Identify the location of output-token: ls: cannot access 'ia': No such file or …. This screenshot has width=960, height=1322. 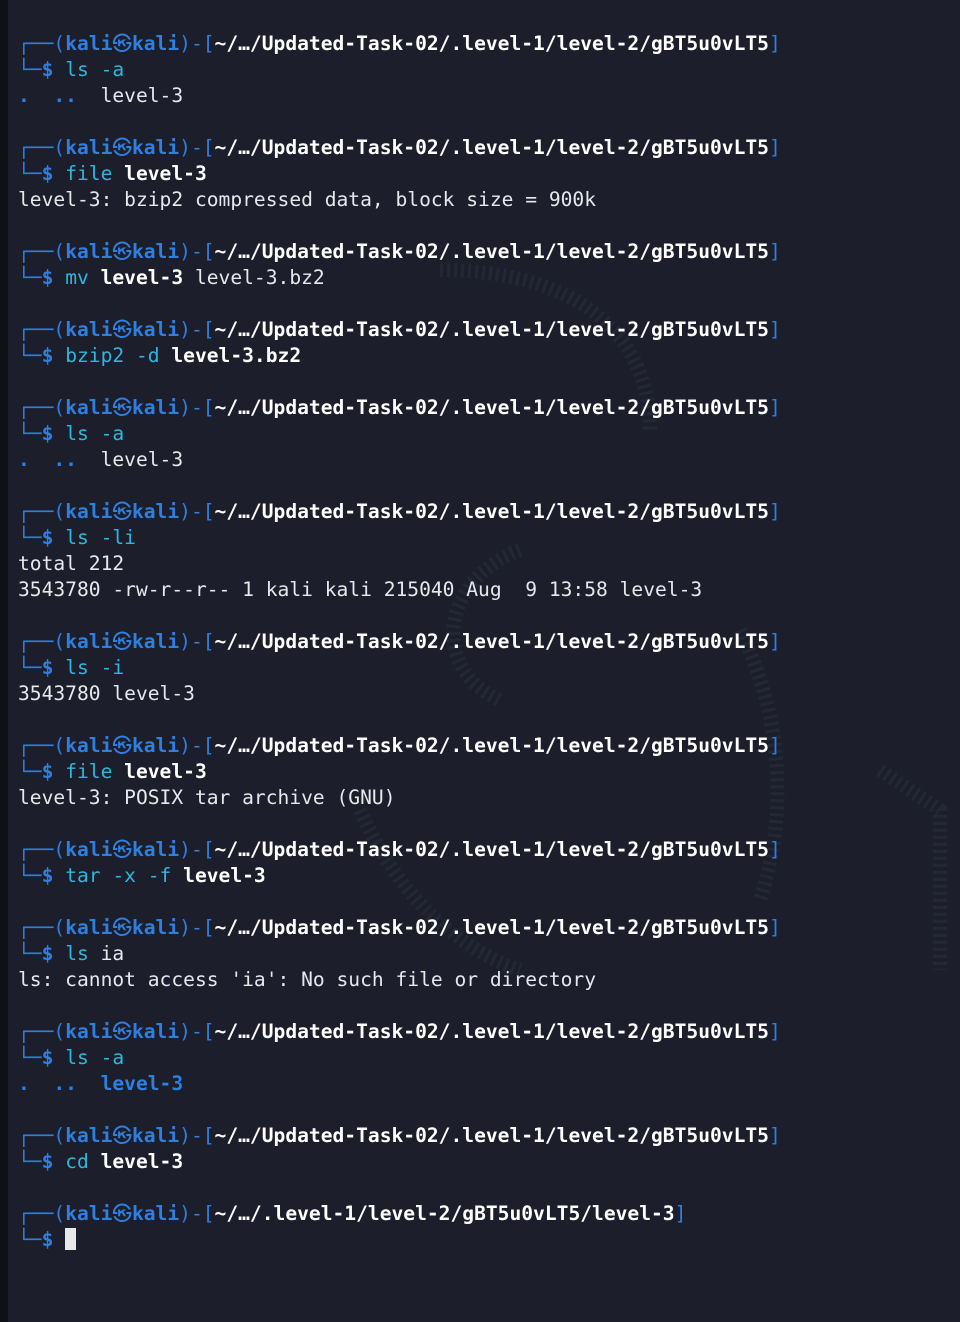
(307, 979).